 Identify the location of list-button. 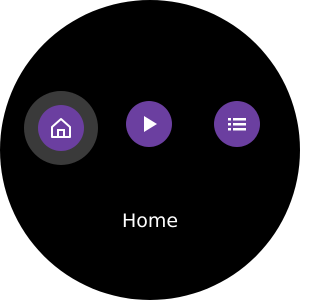
(237, 124).